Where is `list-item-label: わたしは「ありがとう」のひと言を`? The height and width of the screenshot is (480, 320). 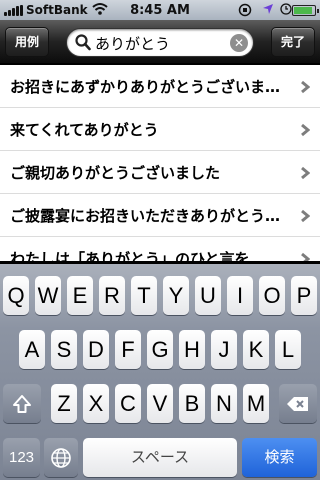
list-item-label: わたしは「ありがとう」のひと言を is located at coordinates (130, 255).